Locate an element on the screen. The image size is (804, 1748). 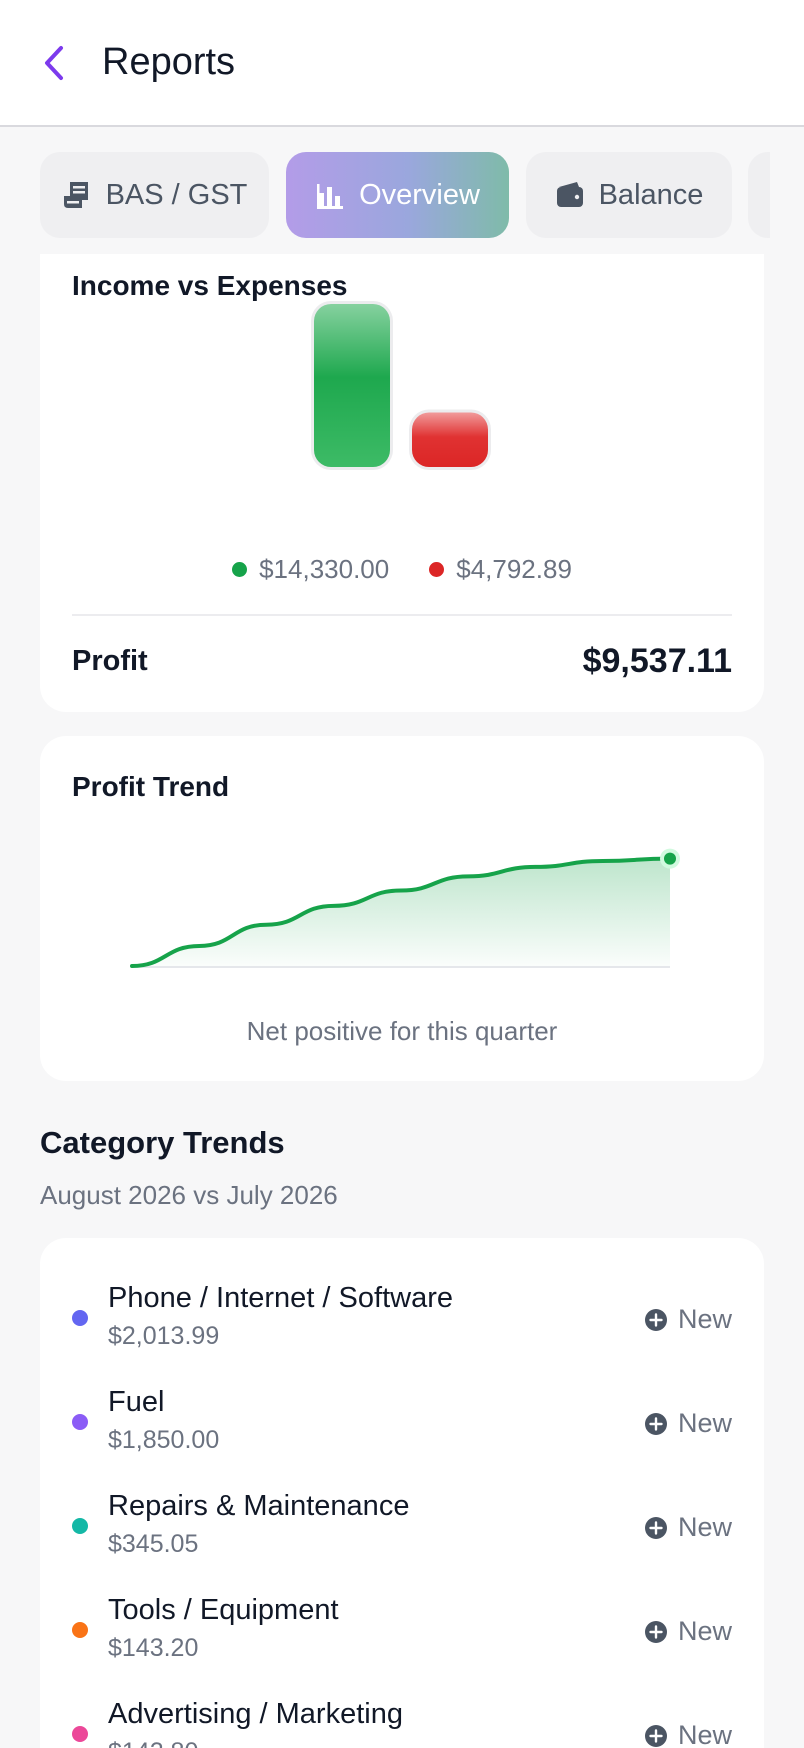
tab-bas-gst: BAS / GST is located at coordinates (154, 195).